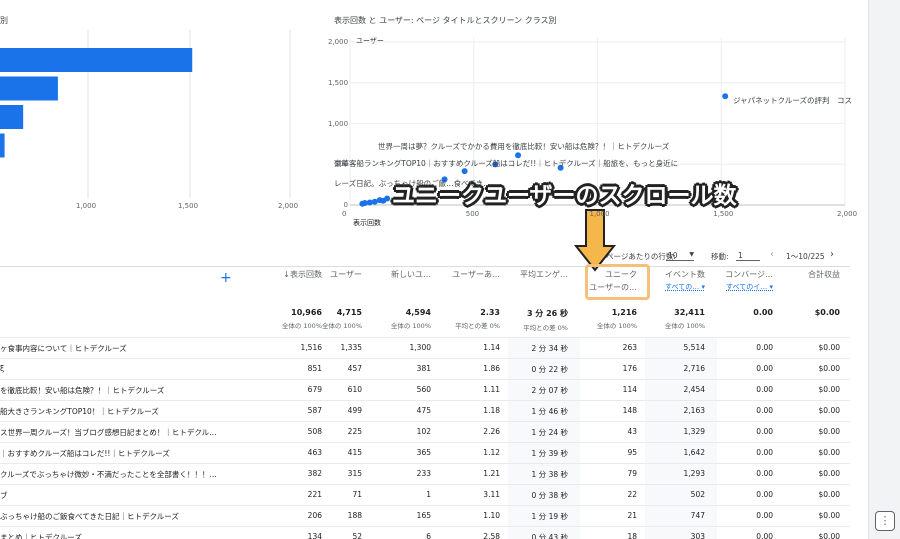  Describe the element at coordinates (491, 347) in the screenshot. I see `table-cell: 1.14` at that location.